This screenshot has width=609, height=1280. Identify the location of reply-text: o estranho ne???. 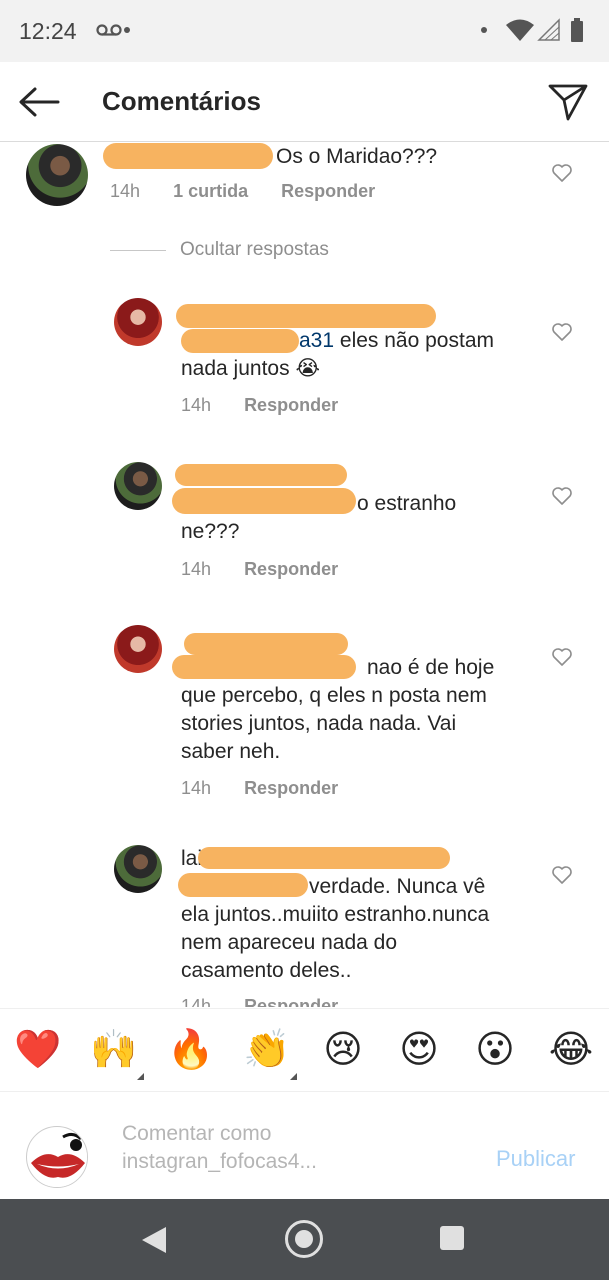
(319, 517).